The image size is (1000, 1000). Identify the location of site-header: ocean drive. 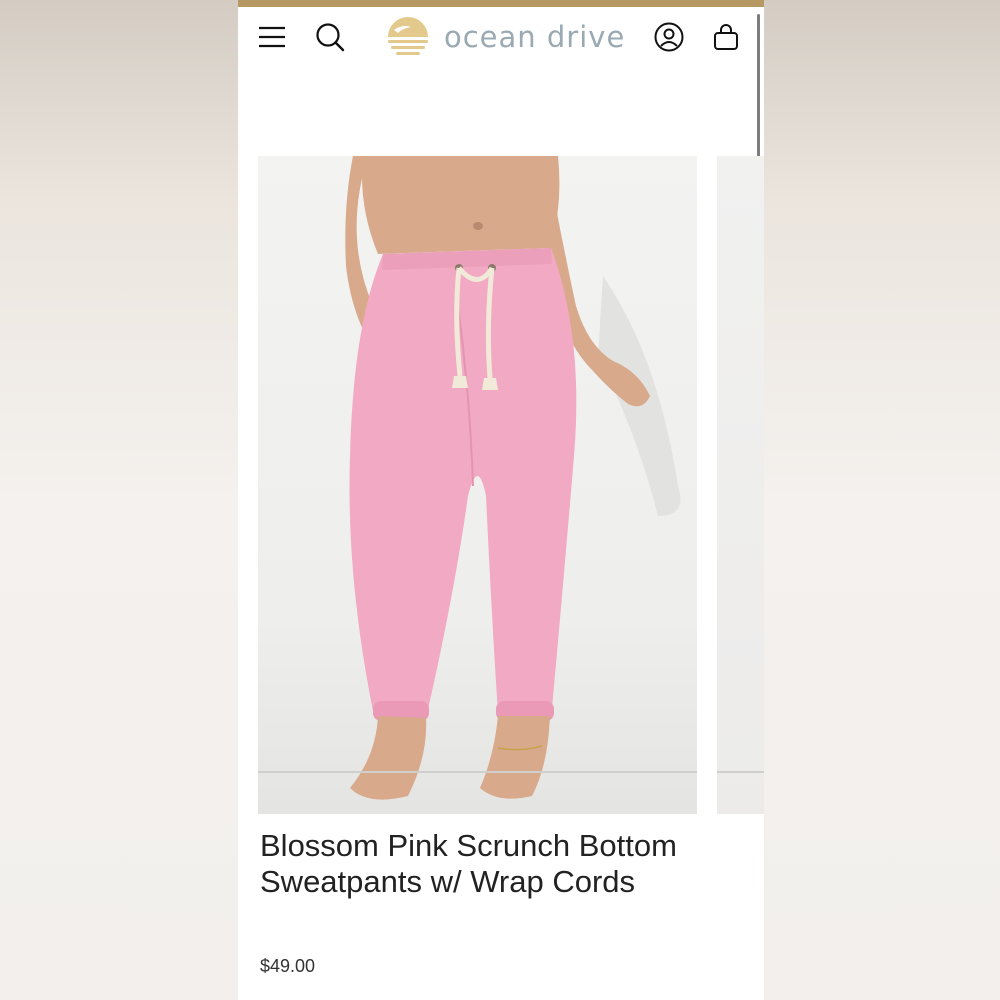
(501, 38).